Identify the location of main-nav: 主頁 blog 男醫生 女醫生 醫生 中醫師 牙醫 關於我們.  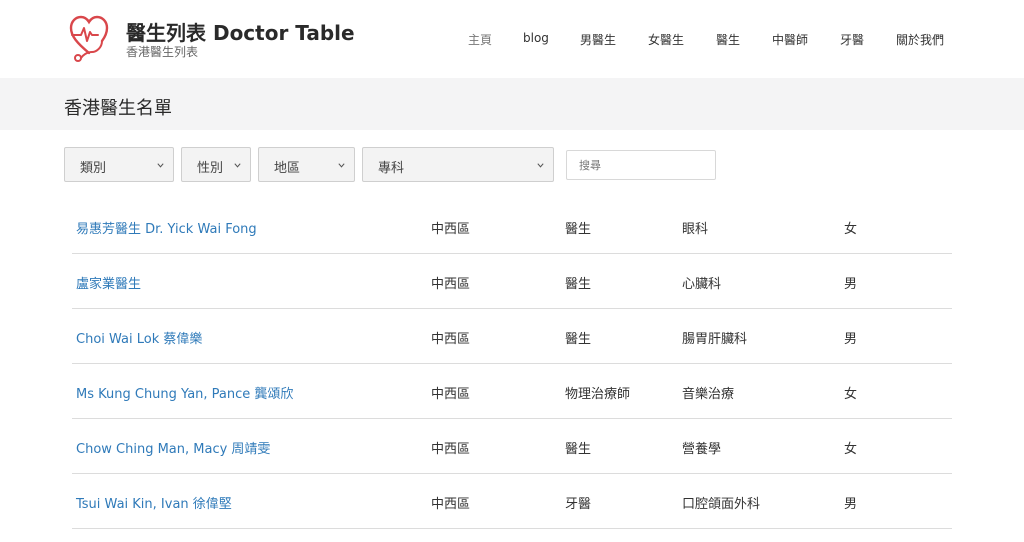
(512, 39).